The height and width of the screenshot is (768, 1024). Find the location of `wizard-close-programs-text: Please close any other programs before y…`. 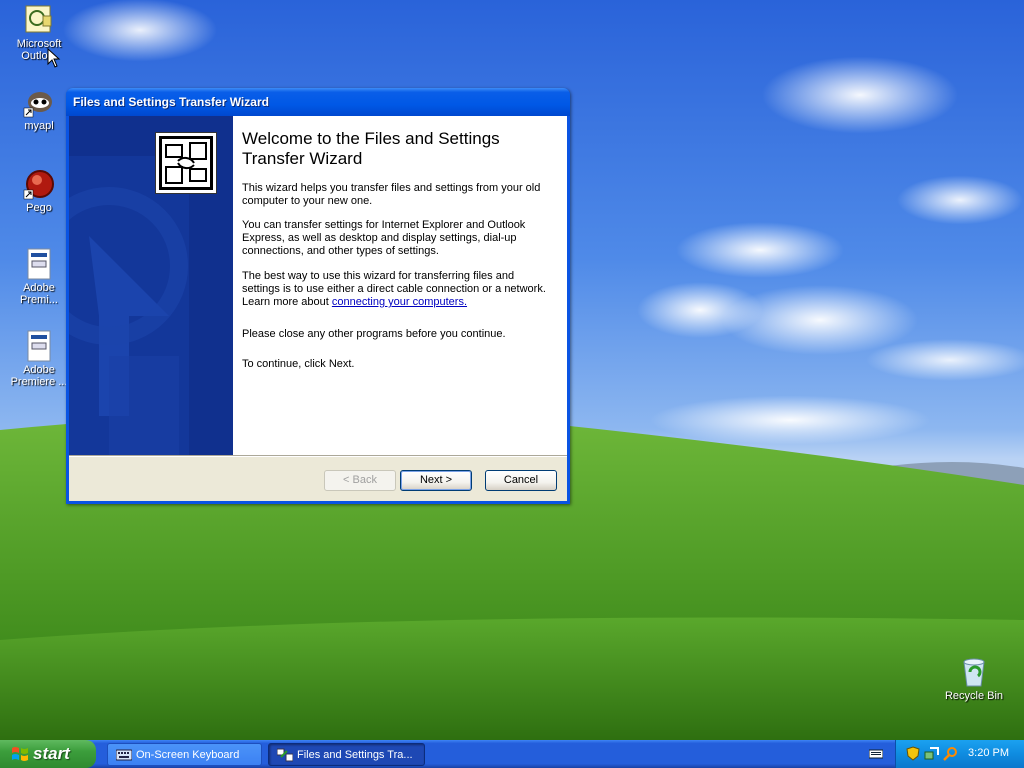

wizard-close-programs-text: Please close any other programs before y… is located at coordinates (374, 334).